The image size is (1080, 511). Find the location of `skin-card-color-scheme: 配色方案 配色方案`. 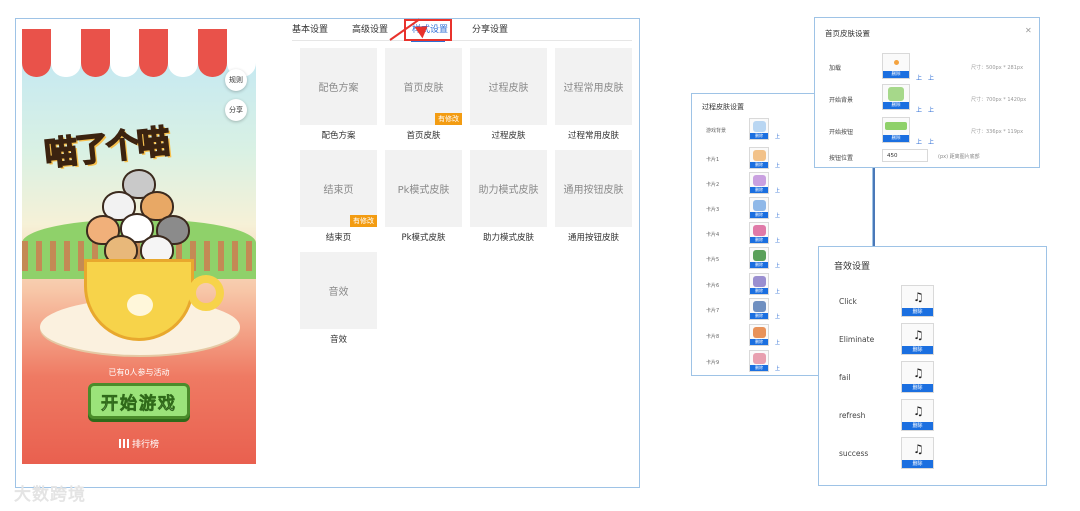

skin-card-color-scheme: 配色方案 配色方案 is located at coordinates (338, 94).